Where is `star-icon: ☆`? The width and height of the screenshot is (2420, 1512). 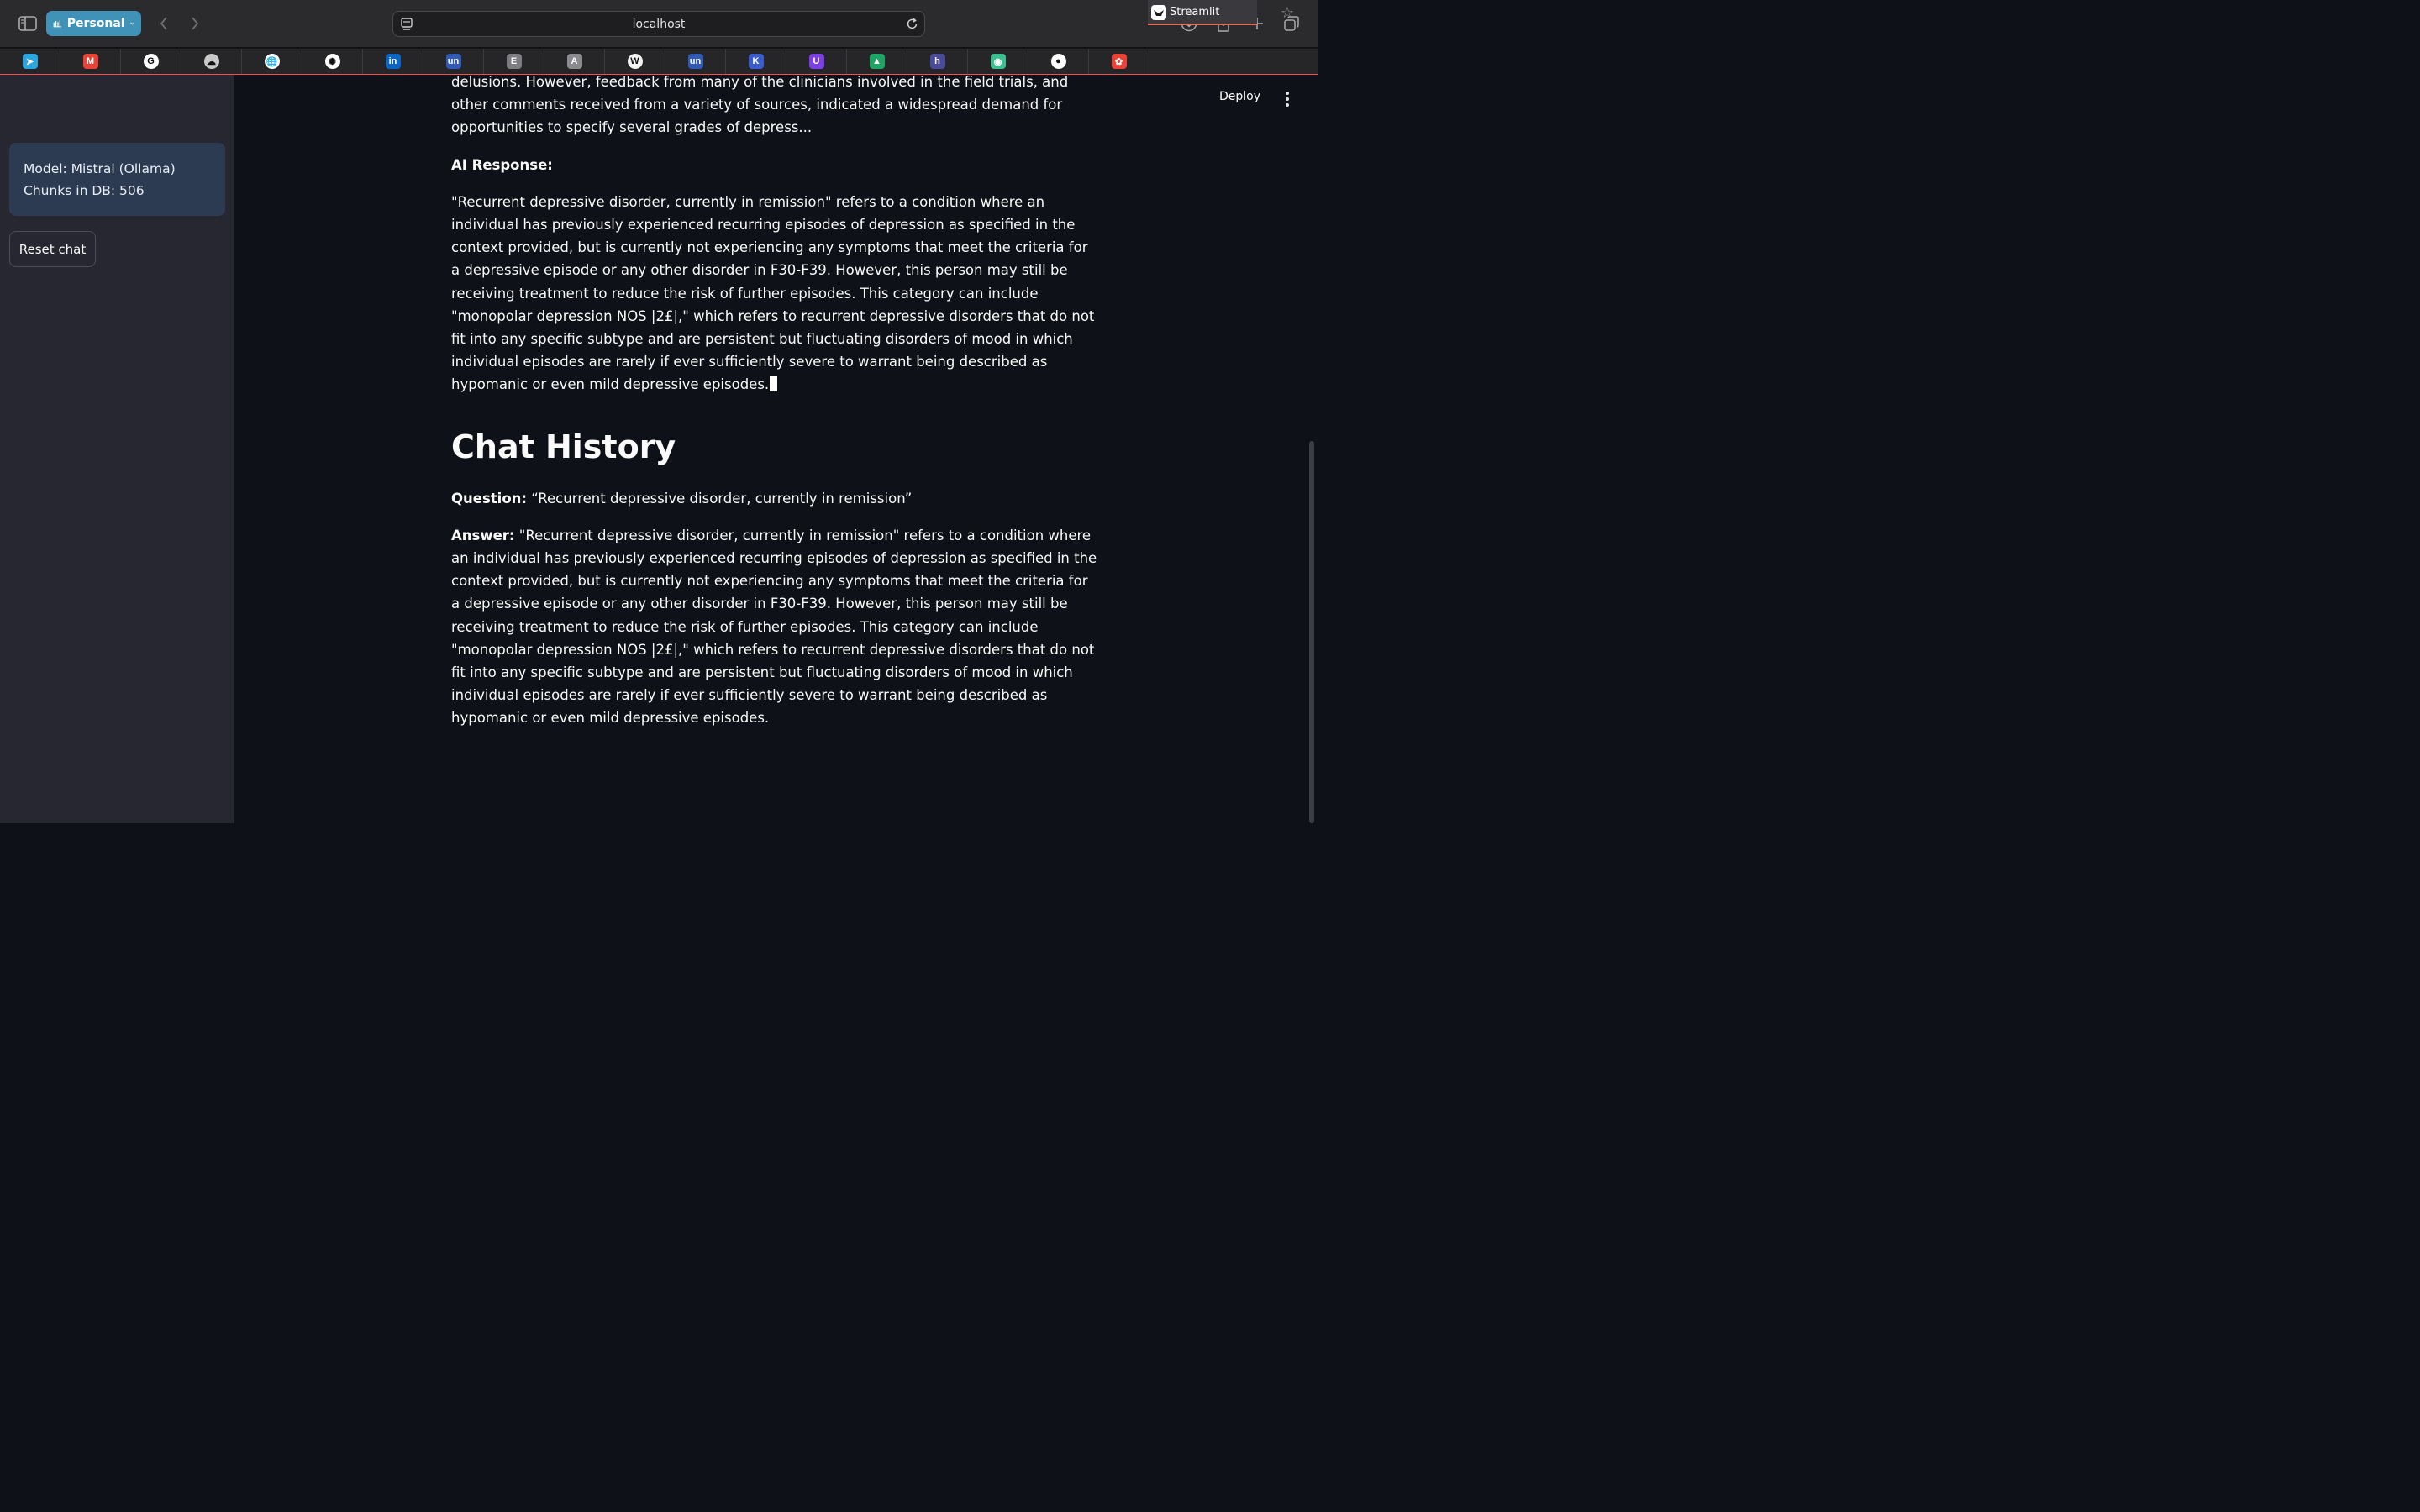
star-icon: ☆ is located at coordinates (1287, 13).